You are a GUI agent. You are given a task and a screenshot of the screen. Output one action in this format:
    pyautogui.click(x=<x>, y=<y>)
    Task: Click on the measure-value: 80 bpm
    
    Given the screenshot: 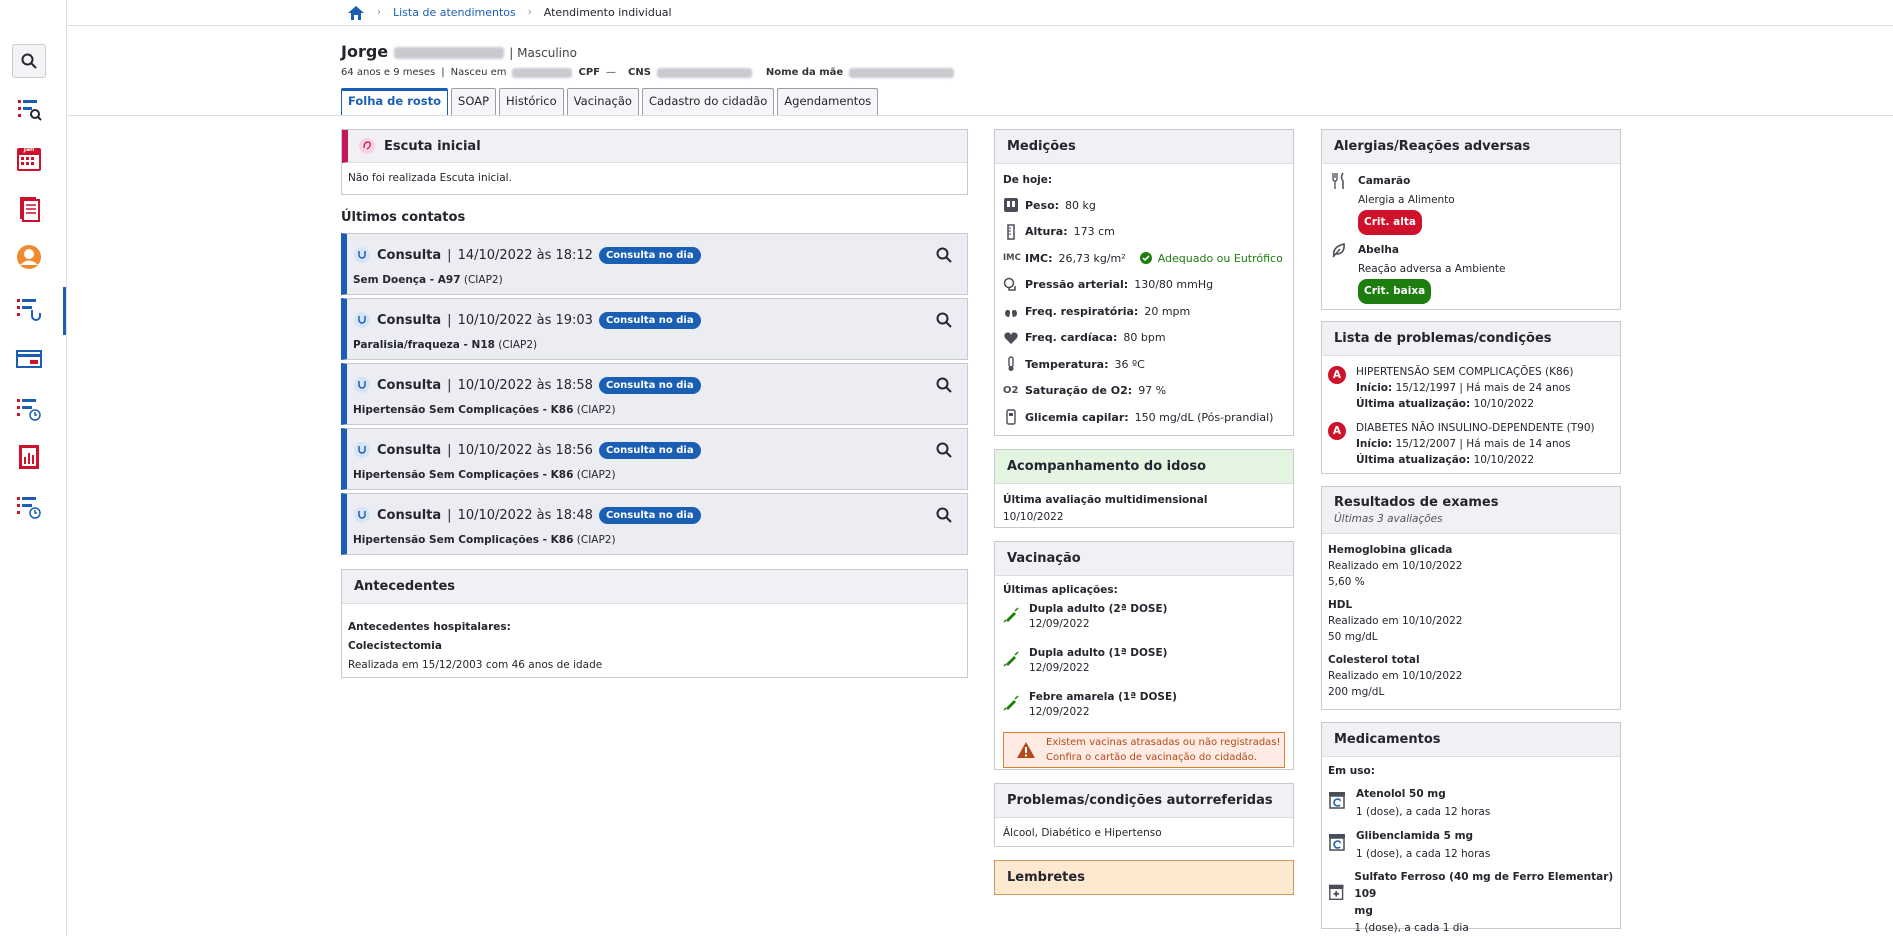 What is the action you would take?
    pyautogui.click(x=1144, y=338)
    